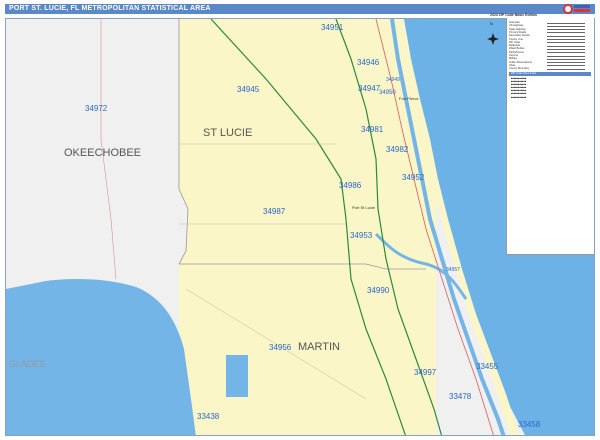  Describe the element at coordinates (550, 74) in the screenshot. I see `cities-index-header: ZIP Code Cities Index` at that location.